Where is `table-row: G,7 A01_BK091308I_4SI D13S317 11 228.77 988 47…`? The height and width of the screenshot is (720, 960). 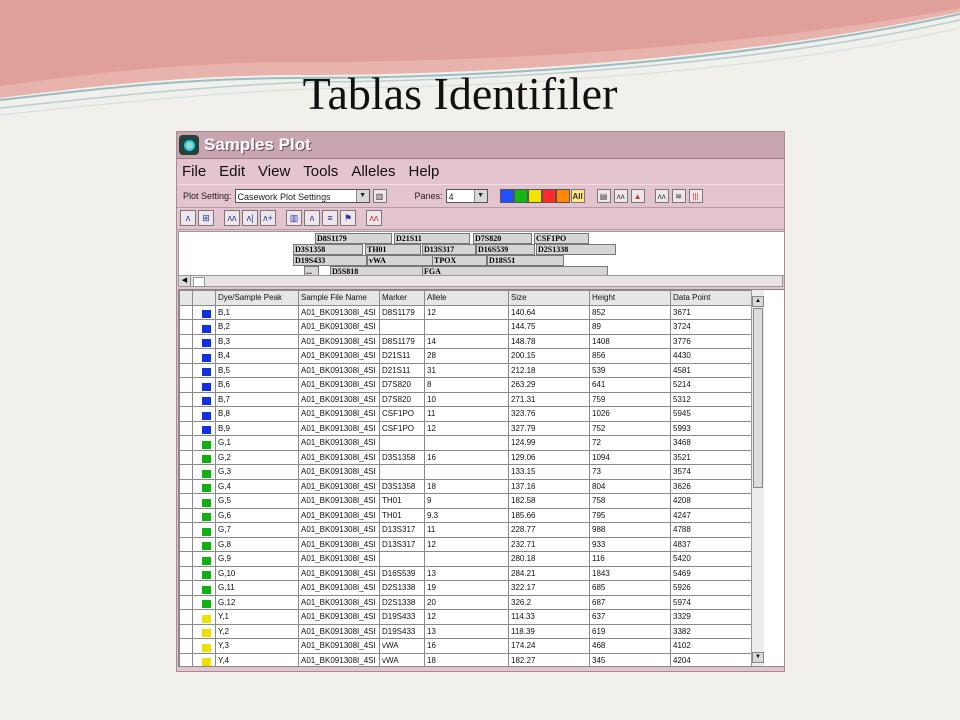
table-row: G,7 A01_BK091308I_4SI D13S317 11 228.77 988 47… is located at coordinates (465, 530).